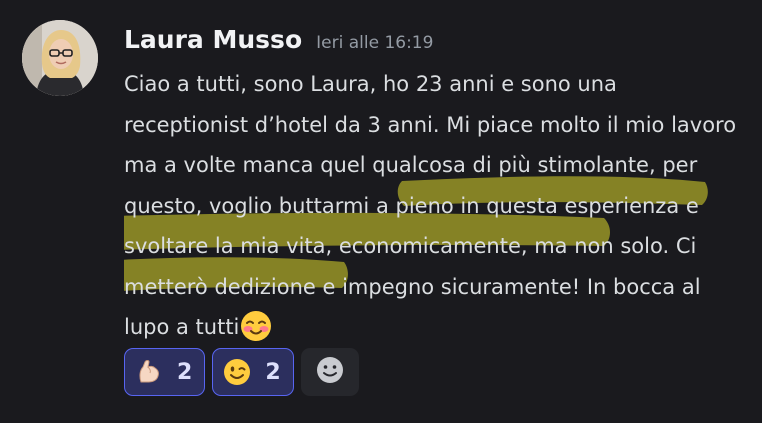 This screenshot has height=423, width=762. Describe the element at coordinates (253, 372) in the screenshot. I see `reaction-winking-face: 2` at that location.